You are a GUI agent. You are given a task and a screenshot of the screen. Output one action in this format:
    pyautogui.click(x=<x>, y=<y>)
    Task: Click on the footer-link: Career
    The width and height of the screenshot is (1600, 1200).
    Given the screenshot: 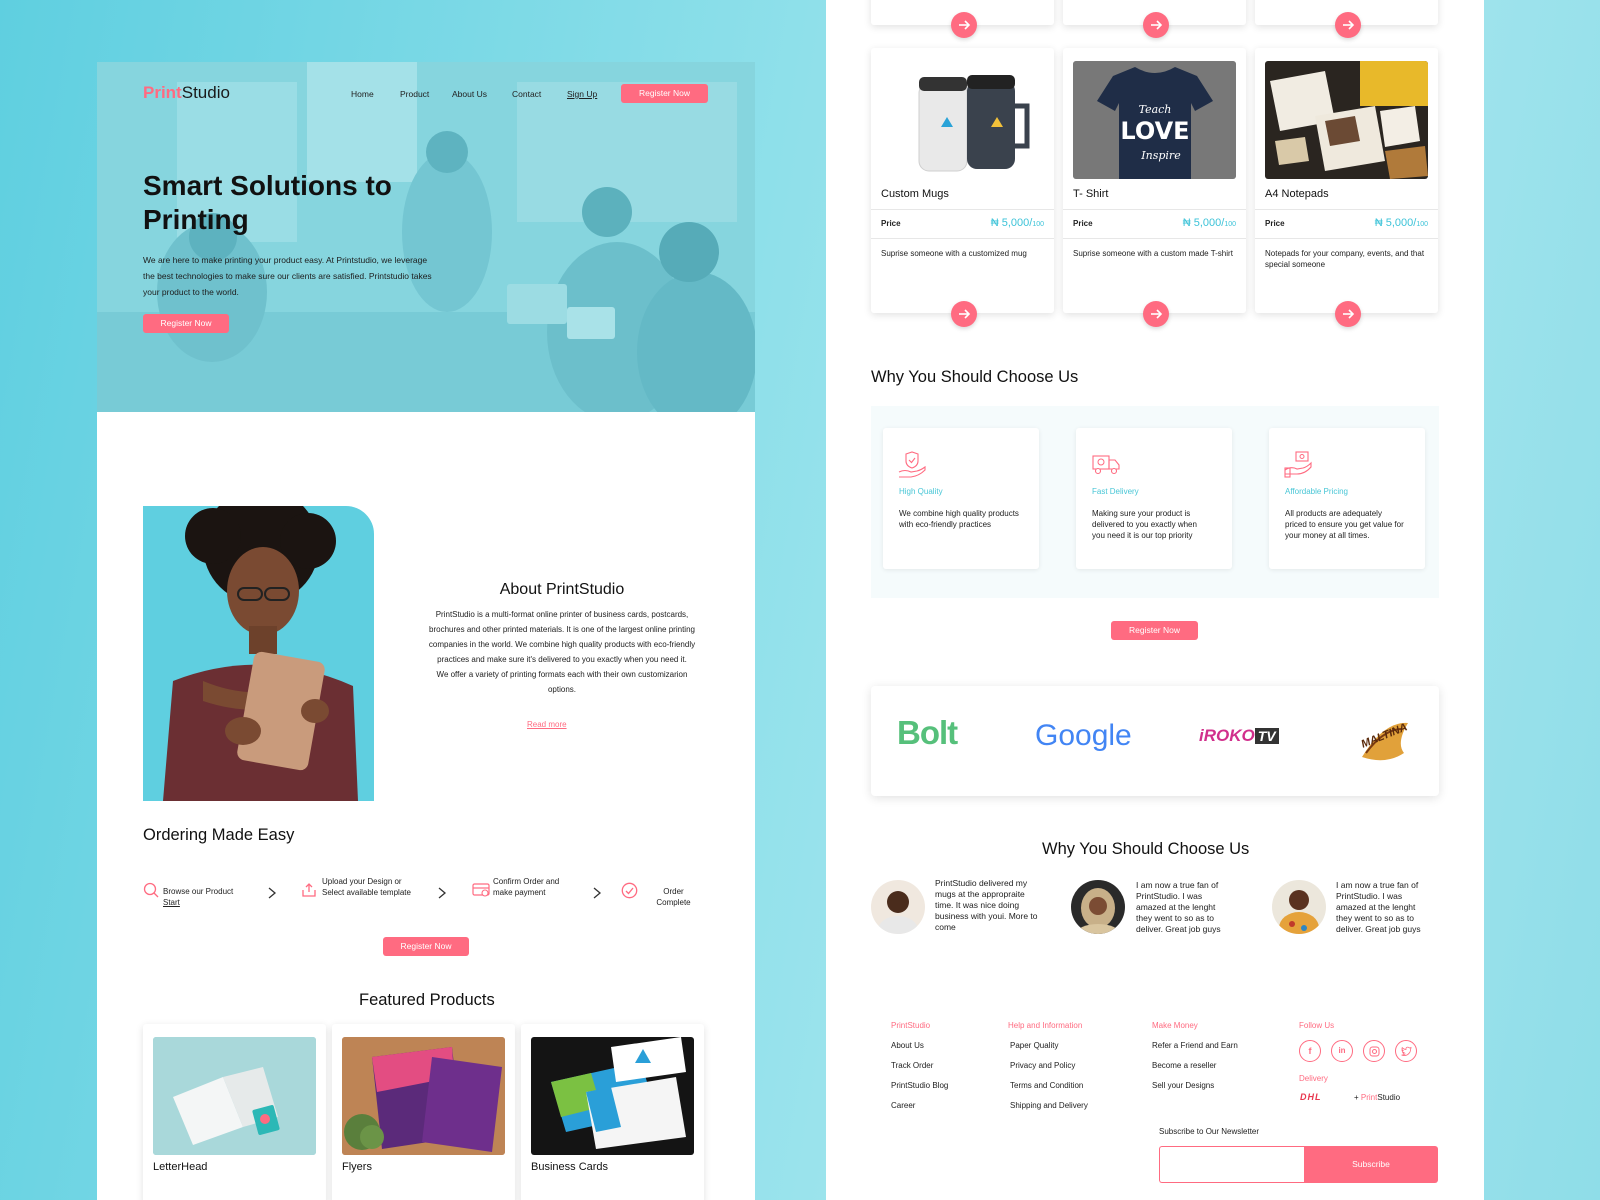 What is the action you would take?
    pyautogui.click(x=903, y=1105)
    